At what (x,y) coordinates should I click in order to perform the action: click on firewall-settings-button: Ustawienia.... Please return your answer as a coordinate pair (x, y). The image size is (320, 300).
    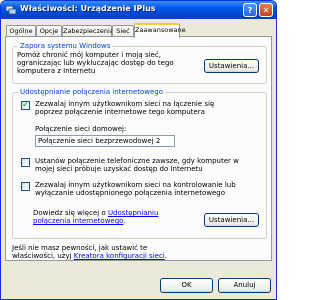
    Looking at the image, I should click on (231, 66).